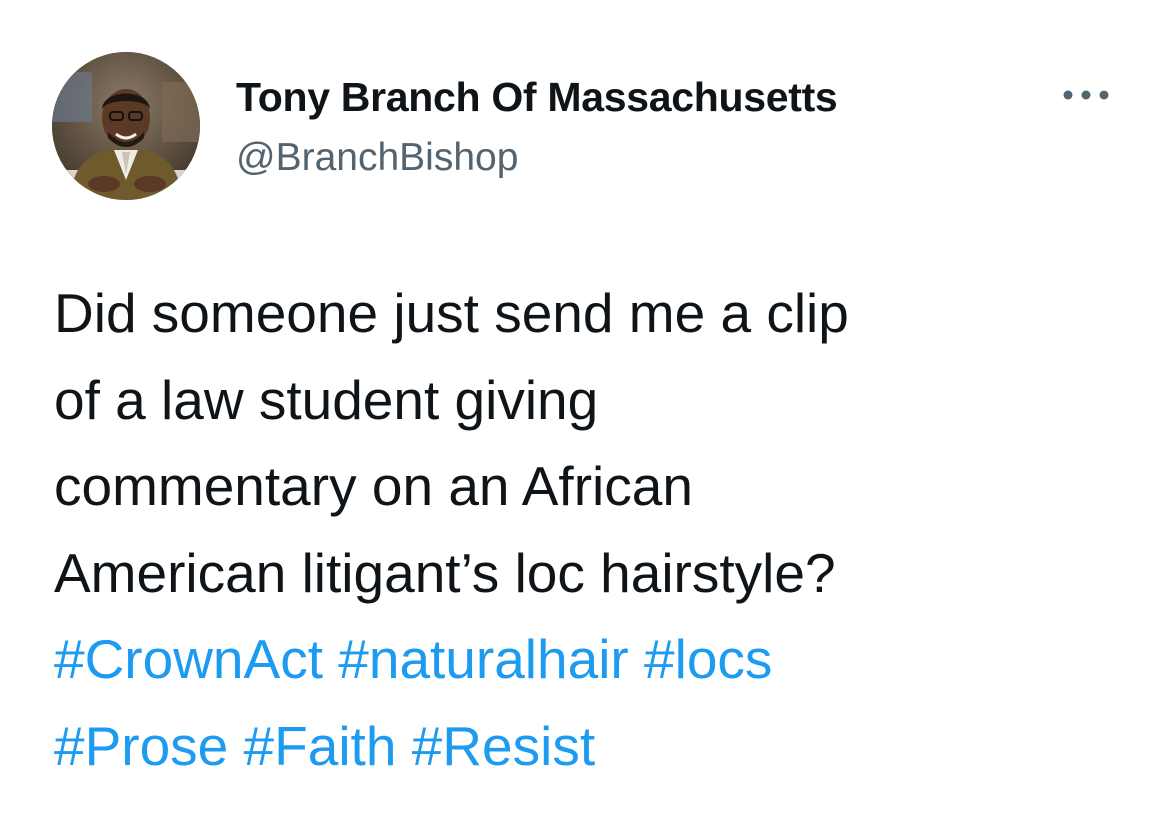  What do you see at coordinates (373, 486) in the screenshot?
I see `tweet-text-line: commentary on an African` at bounding box center [373, 486].